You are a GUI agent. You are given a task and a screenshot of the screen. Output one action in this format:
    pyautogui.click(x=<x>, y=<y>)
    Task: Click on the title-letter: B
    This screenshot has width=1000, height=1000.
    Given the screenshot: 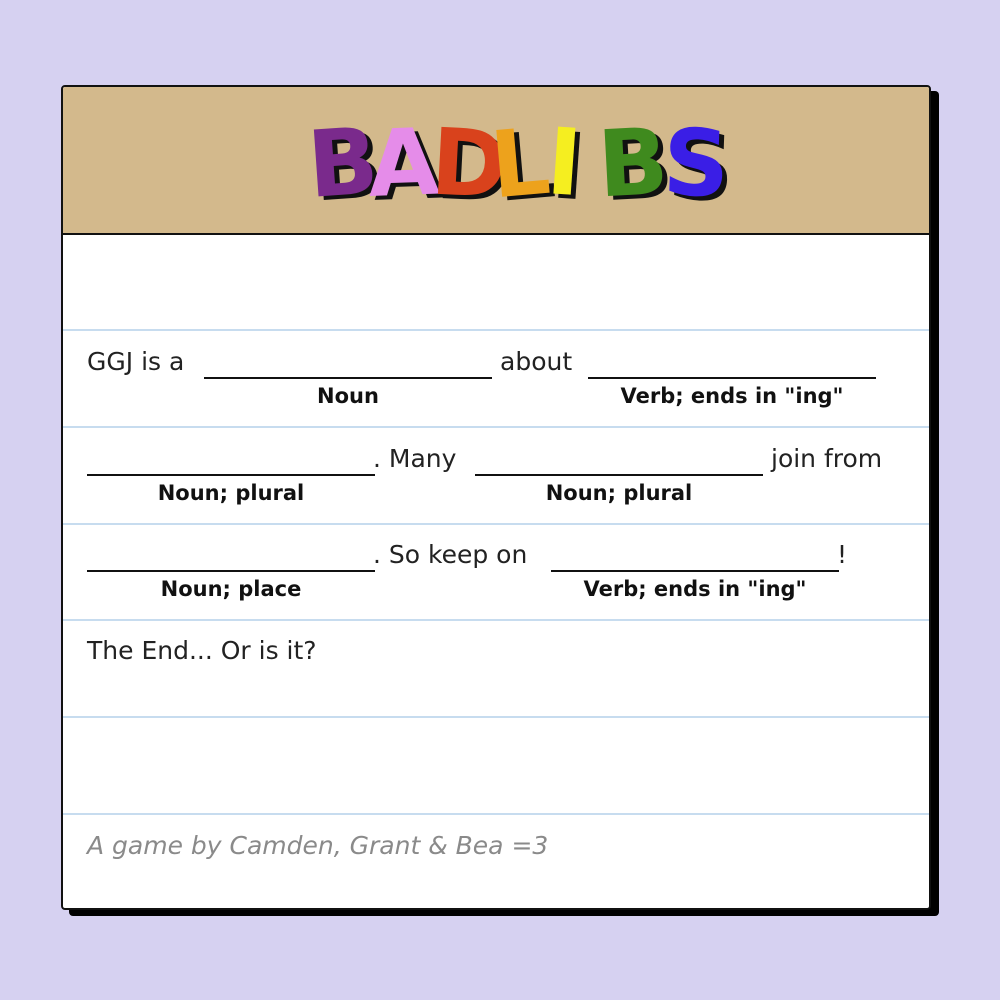 What is the action you would take?
    pyautogui.click(x=633, y=163)
    